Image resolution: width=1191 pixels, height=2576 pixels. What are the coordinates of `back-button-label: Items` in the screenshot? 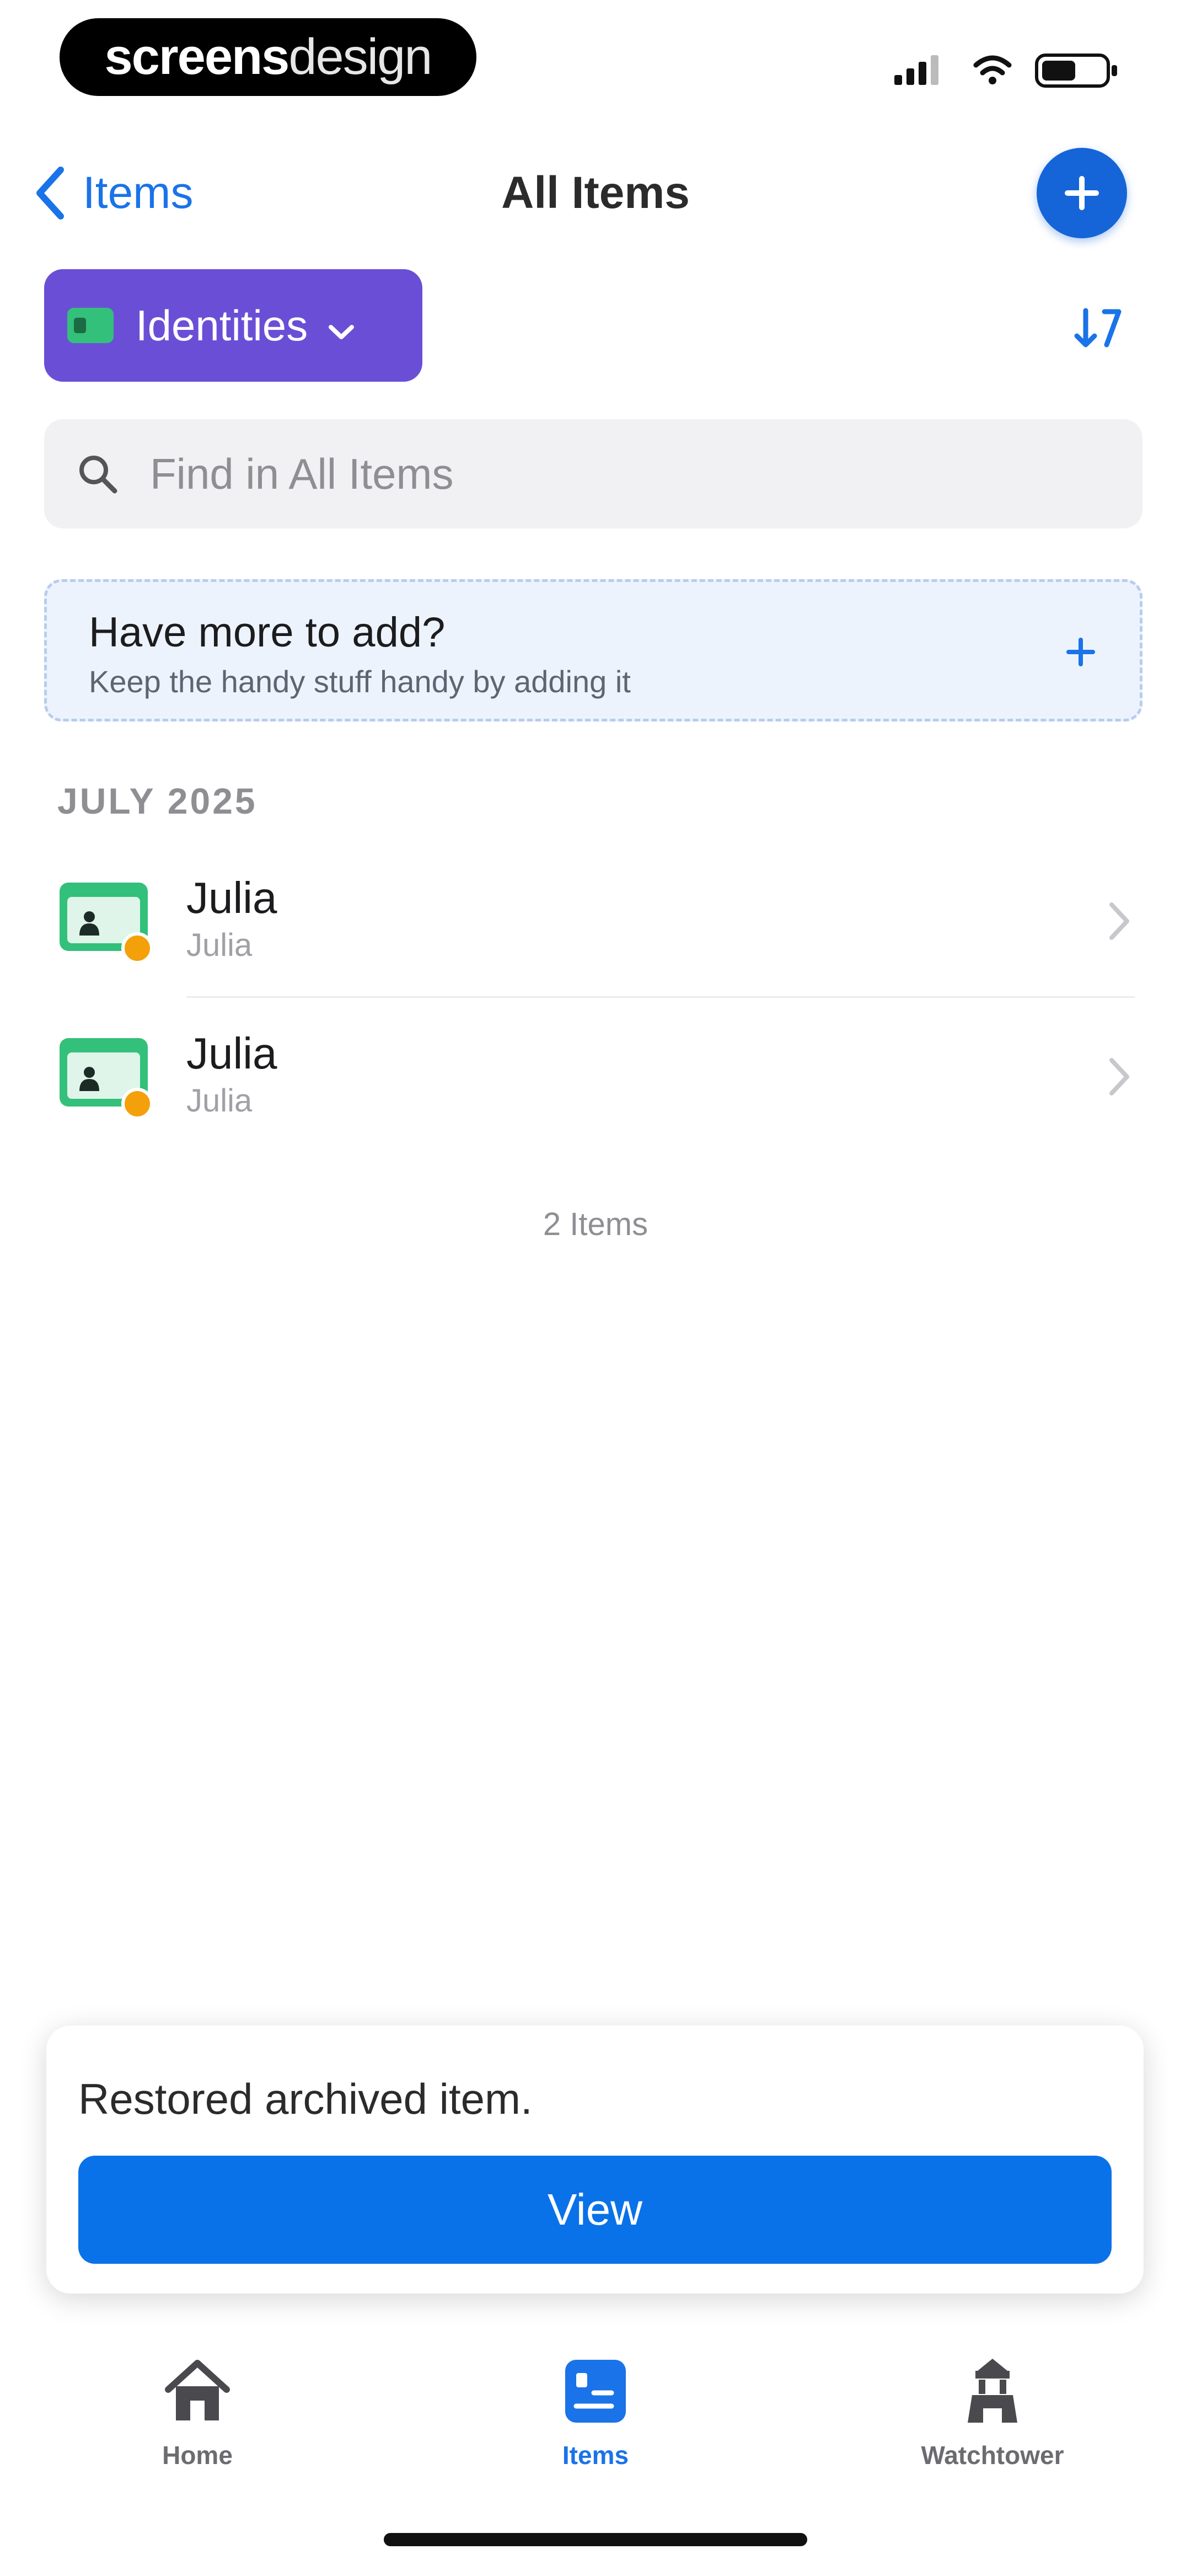 It's located at (138, 193).